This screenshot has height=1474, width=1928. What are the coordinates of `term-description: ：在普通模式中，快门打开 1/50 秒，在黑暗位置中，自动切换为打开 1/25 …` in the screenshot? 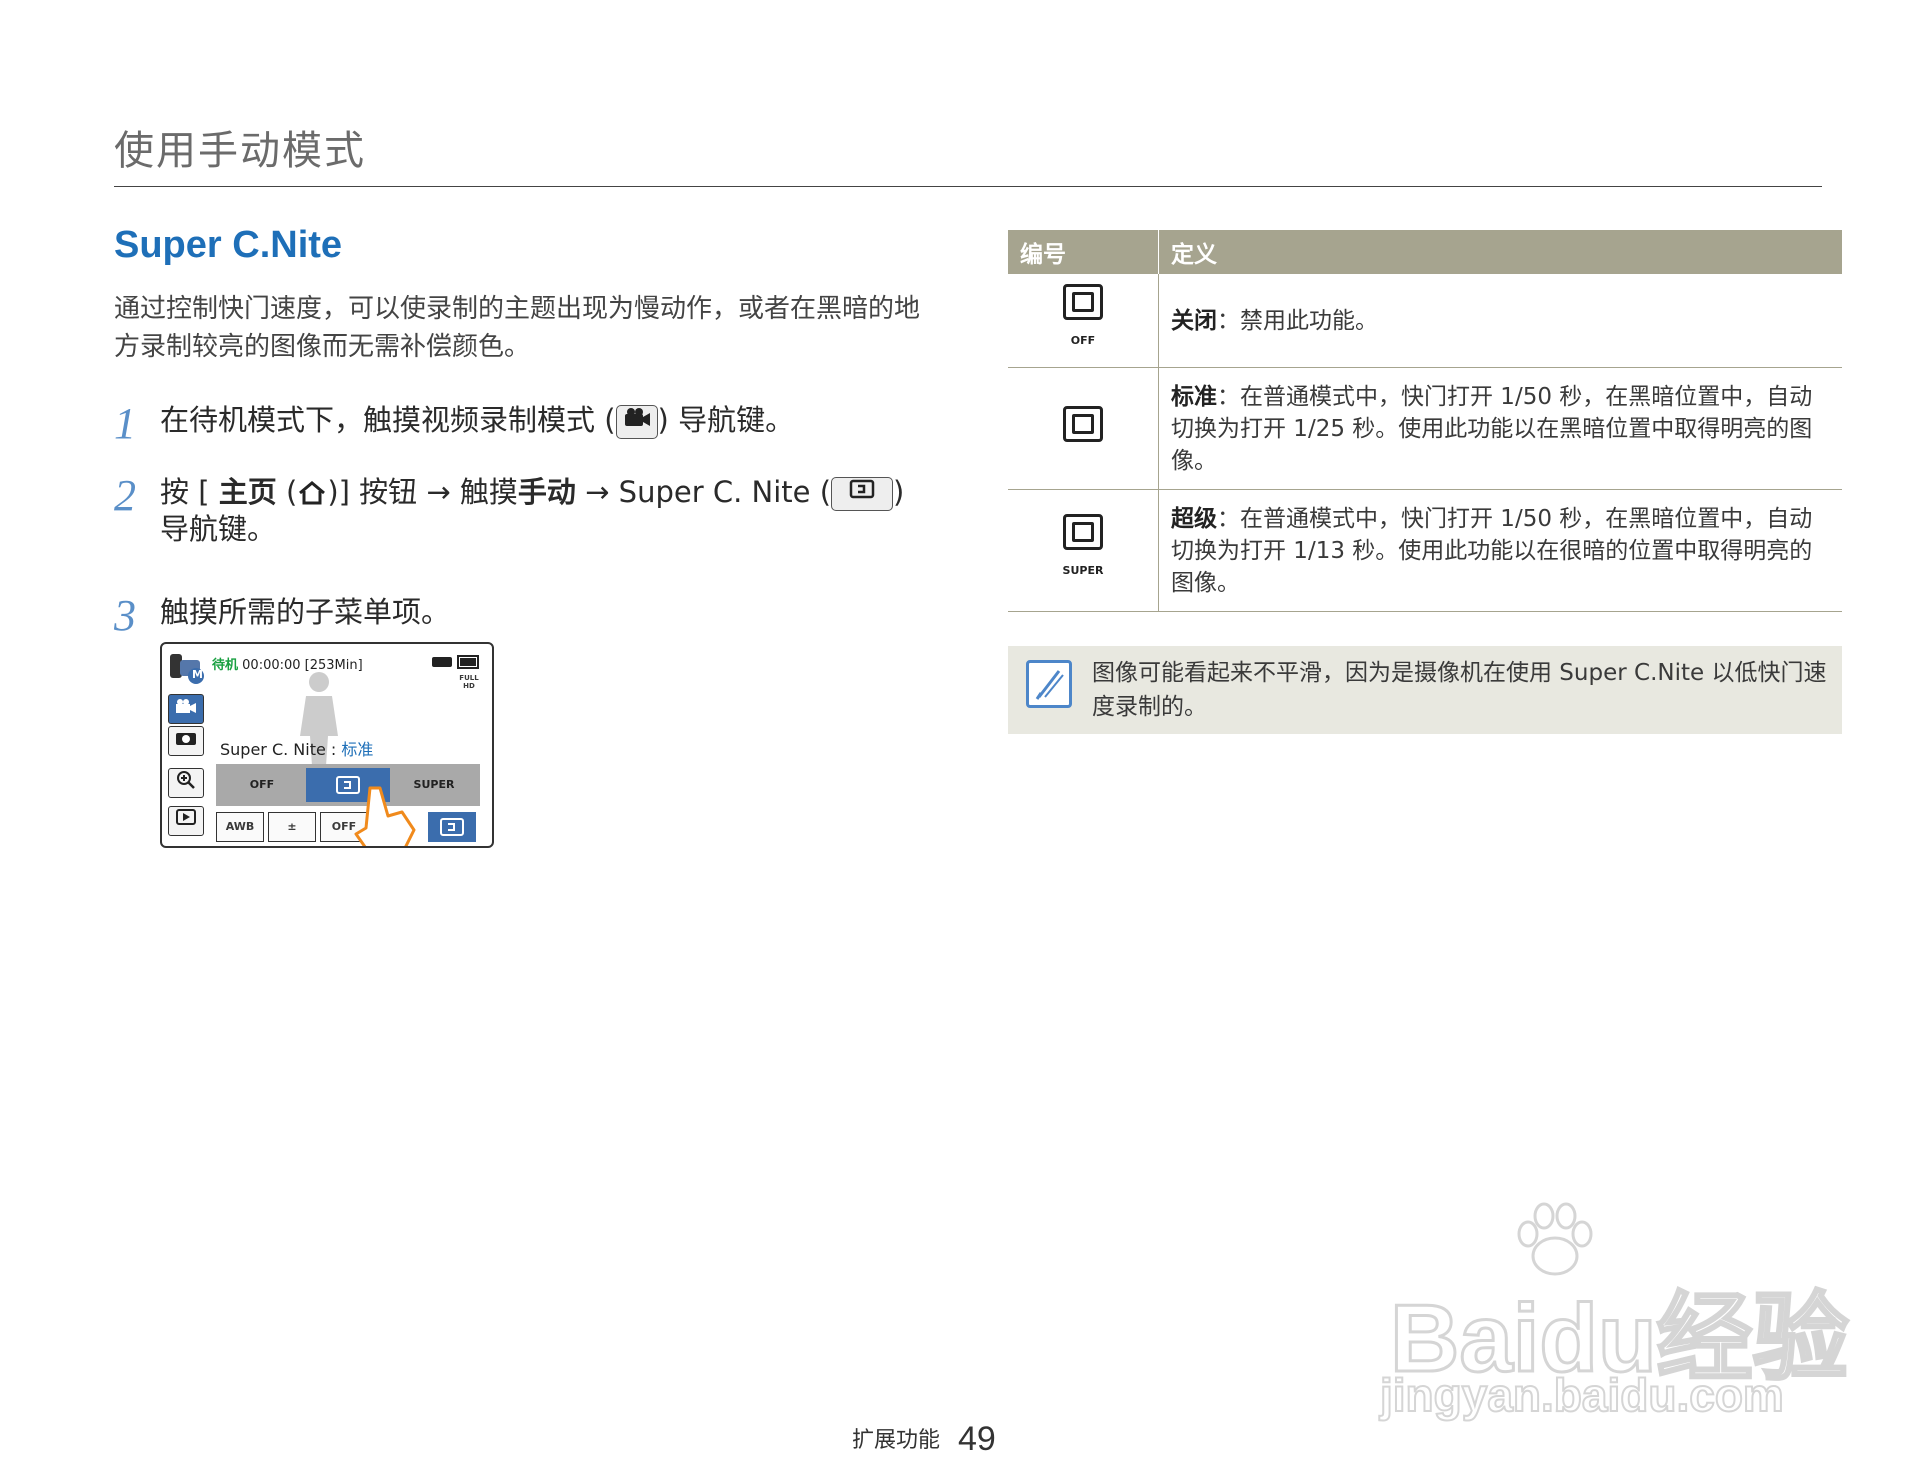 It's located at (1492, 428).